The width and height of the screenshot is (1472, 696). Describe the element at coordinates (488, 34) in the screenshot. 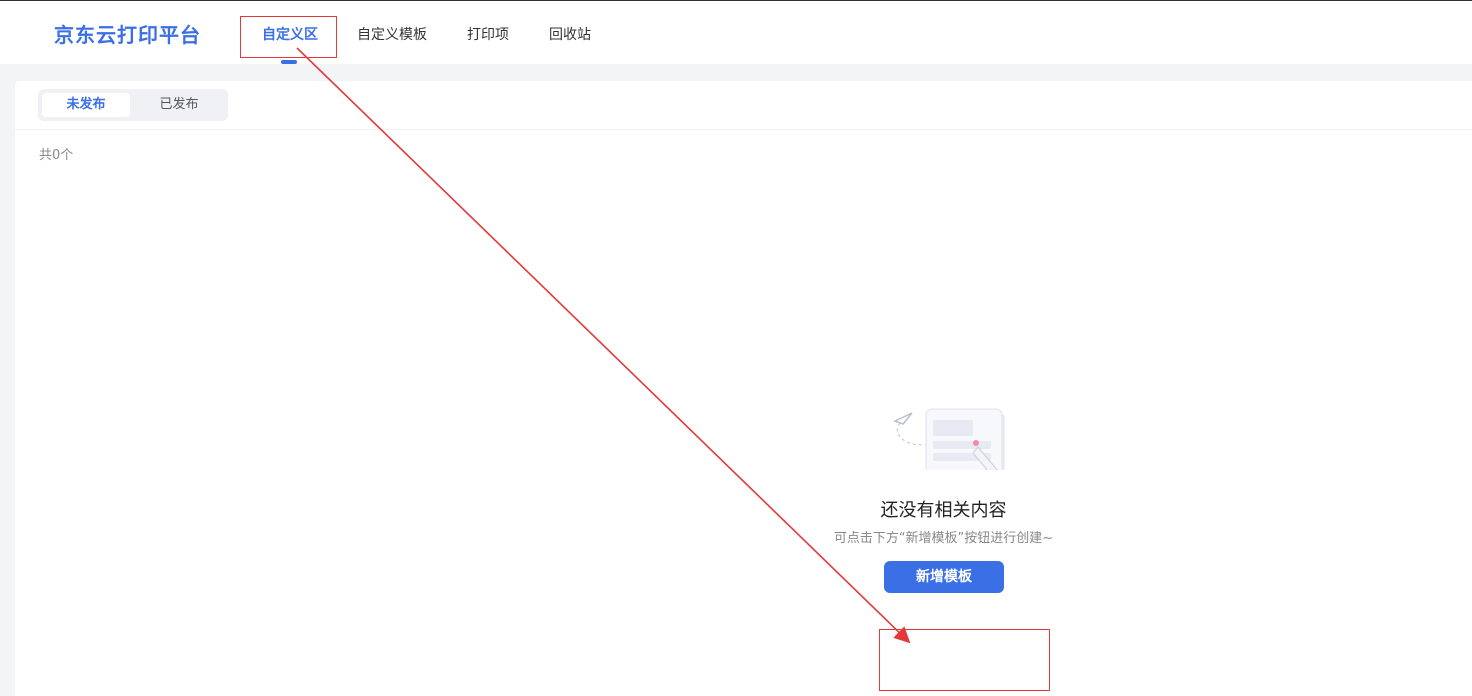

I see `tab-print-items: 打印项` at that location.